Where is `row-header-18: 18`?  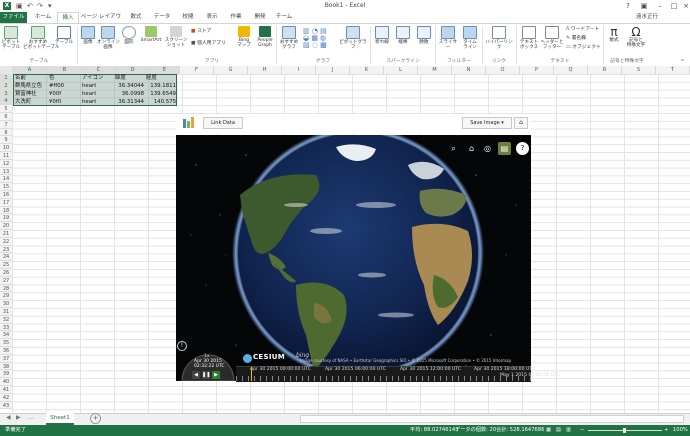
row-header-18: 18 is located at coordinates (6, 210).